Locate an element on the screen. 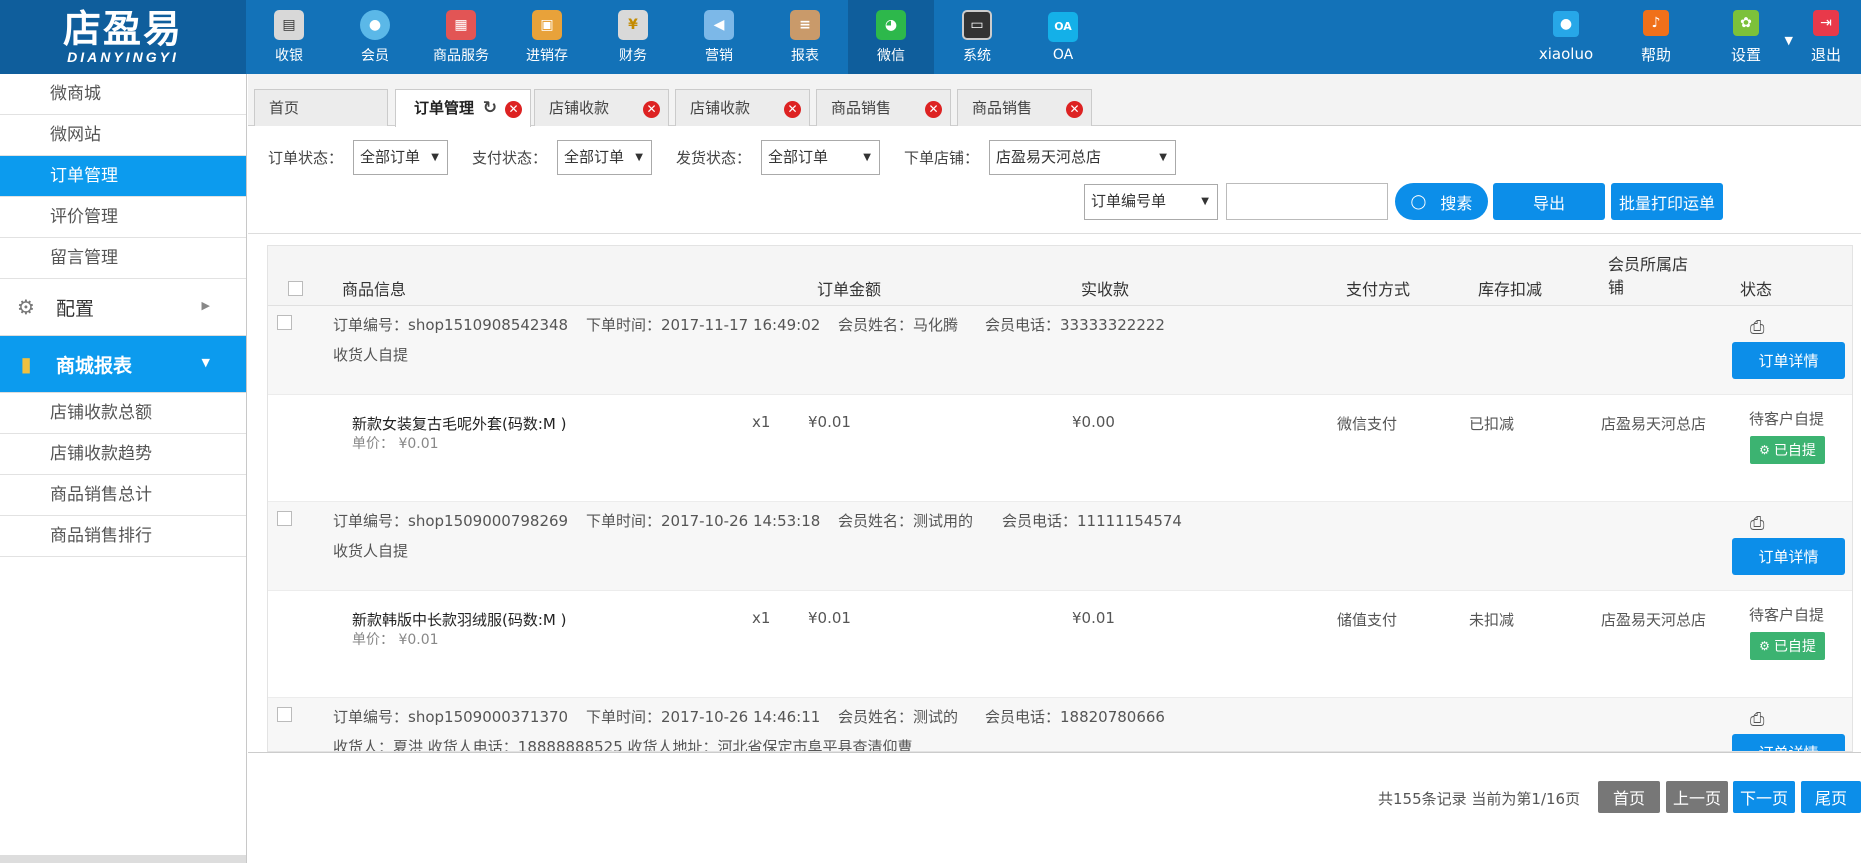 This screenshot has width=1861, height=863. shop-select: 店盈易天河总店 ▼ is located at coordinates (1082, 157).